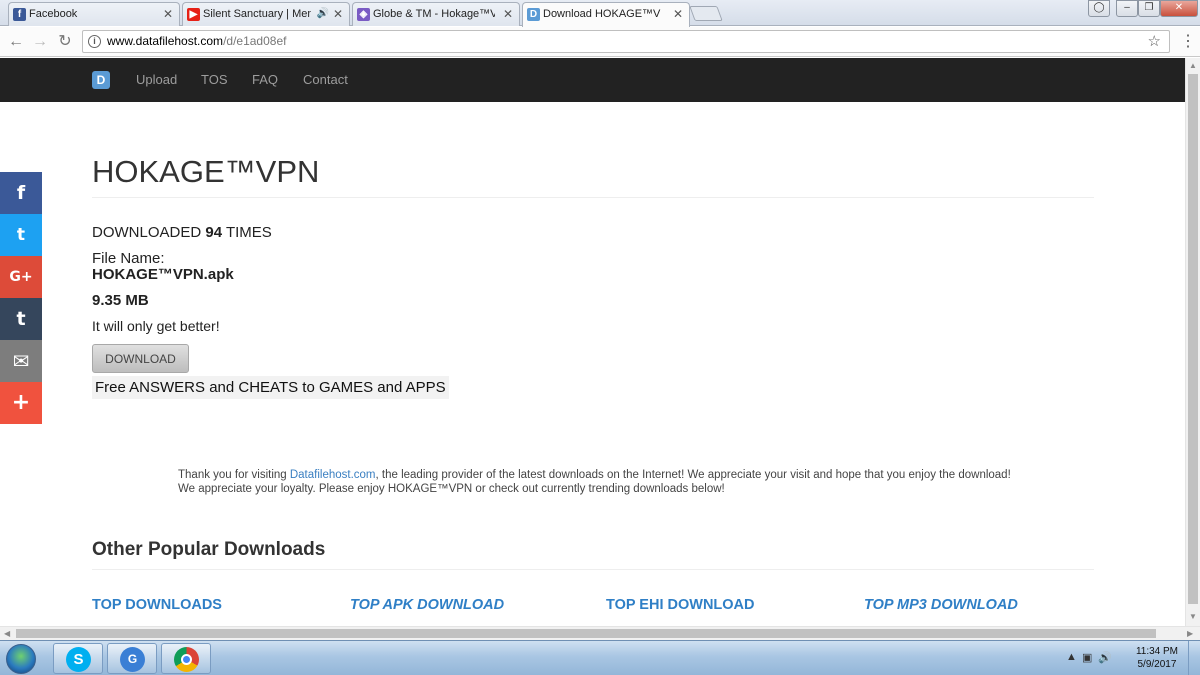 This screenshot has width=1200, height=675. What do you see at coordinates (1193, 616) in the screenshot?
I see `scroll-down-icon: ▼` at bounding box center [1193, 616].